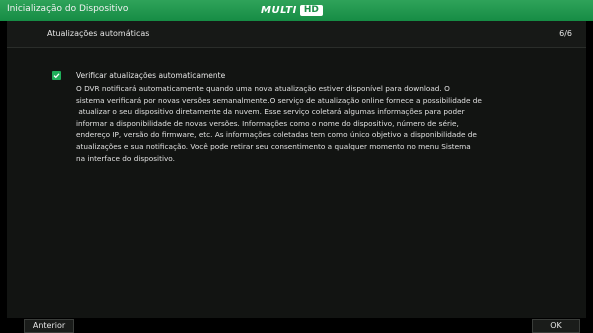  What do you see at coordinates (565, 33) in the screenshot?
I see `step-indicator: 6/6` at bounding box center [565, 33].